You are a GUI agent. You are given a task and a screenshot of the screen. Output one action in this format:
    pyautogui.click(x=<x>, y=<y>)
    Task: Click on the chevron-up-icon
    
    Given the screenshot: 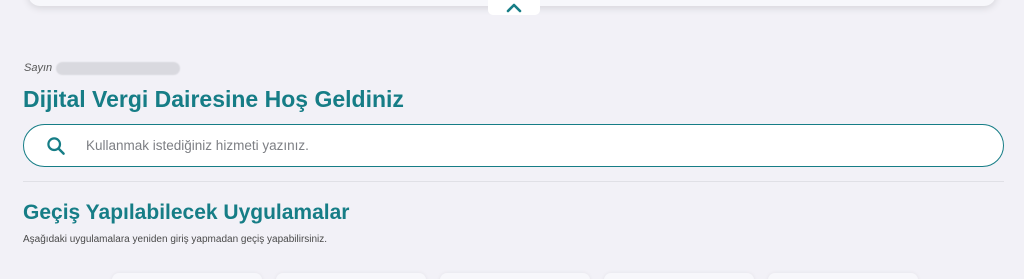 What is the action you would take?
    pyautogui.click(x=514, y=7)
    